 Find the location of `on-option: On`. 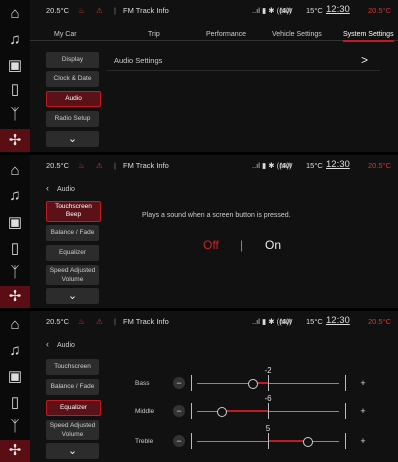

on-option: On is located at coordinates (273, 245).